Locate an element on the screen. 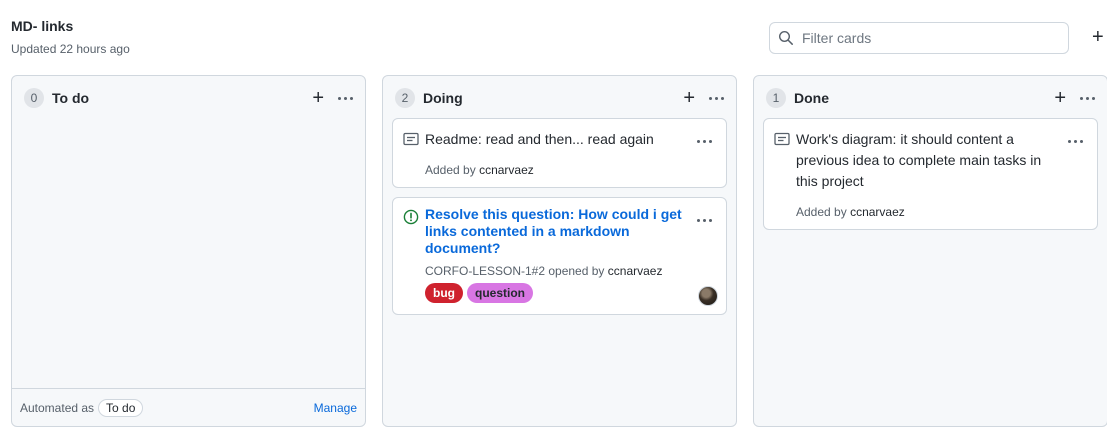 The width and height of the screenshot is (1107, 429). automation-badge: To do is located at coordinates (121, 407).